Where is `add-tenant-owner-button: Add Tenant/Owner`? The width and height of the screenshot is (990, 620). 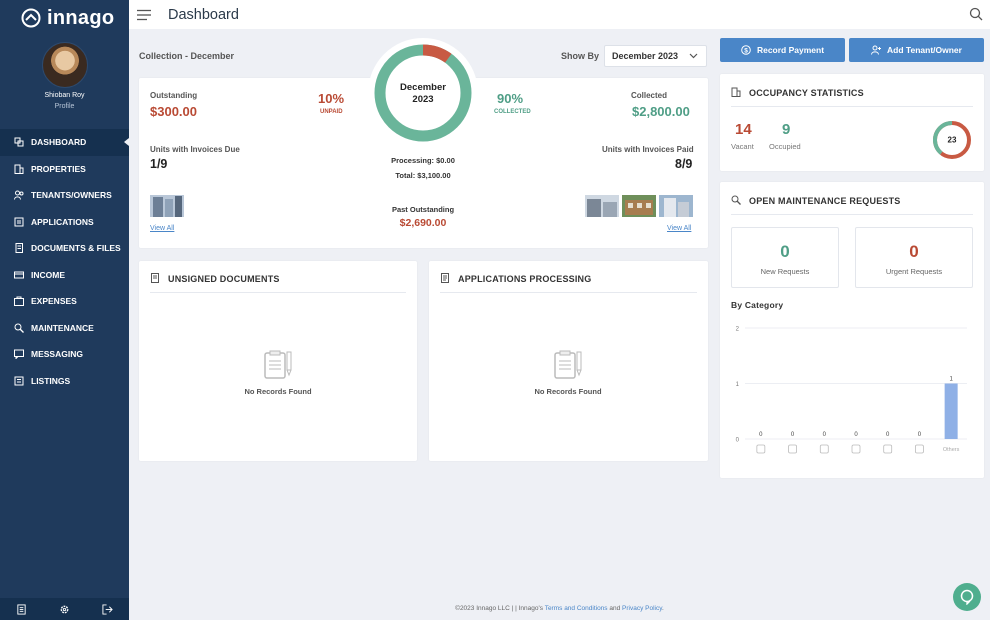 add-tenant-owner-button: Add Tenant/Owner is located at coordinates (916, 50).